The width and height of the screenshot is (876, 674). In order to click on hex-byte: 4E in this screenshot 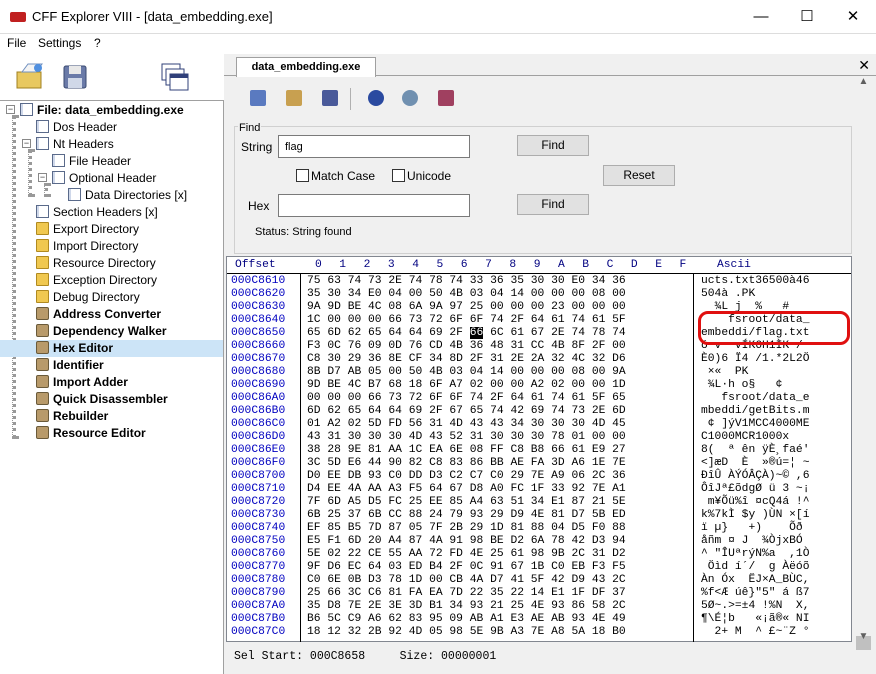, I will do `click(477, 554)`.